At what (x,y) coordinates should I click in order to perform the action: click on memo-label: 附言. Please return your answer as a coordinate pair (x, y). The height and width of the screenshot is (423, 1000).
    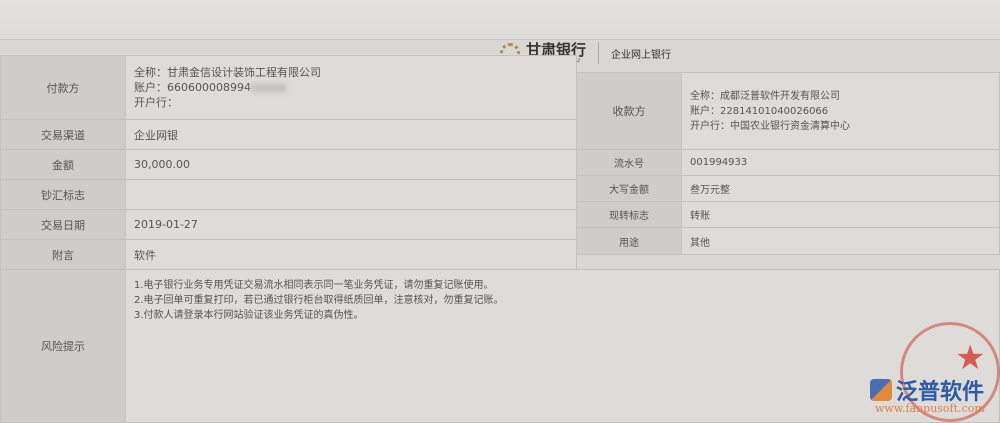
    Looking at the image, I should click on (63, 254).